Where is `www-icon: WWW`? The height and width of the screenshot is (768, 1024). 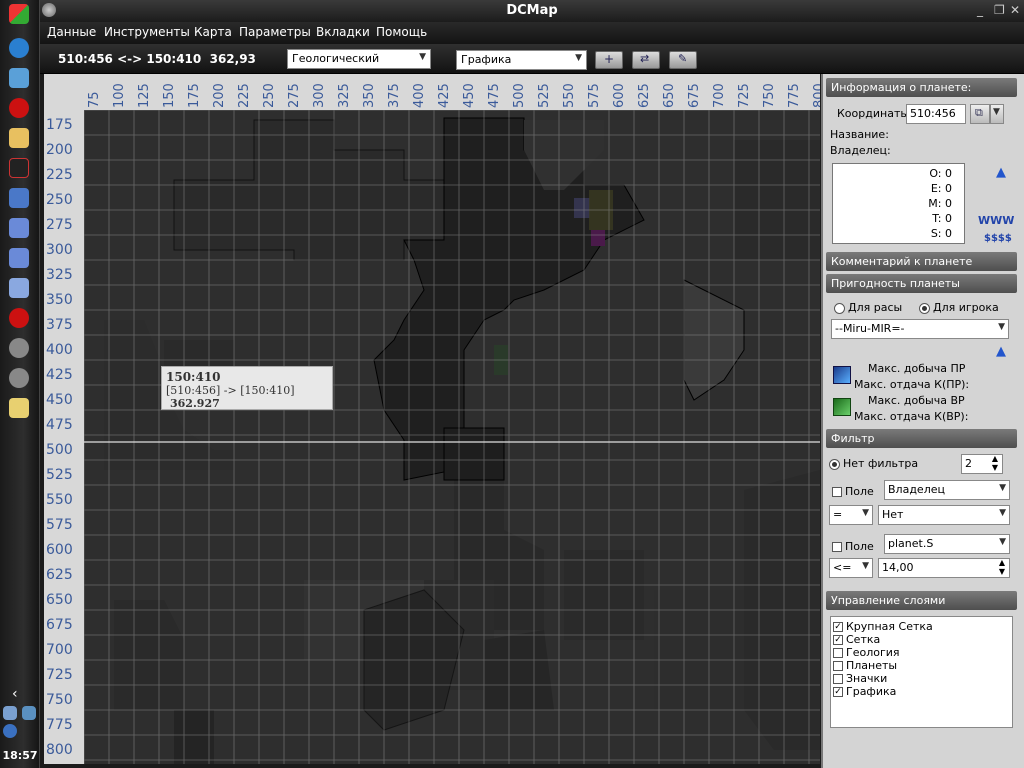
www-icon: WWW is located at coordinates (996, 220).